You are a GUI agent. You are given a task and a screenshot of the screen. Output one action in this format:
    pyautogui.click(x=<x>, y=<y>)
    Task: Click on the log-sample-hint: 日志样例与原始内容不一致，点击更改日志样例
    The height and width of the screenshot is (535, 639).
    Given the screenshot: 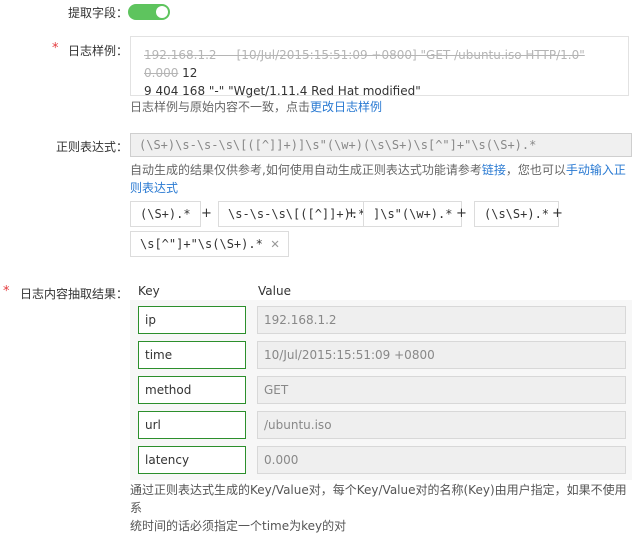 What is the action you would take?
    pyautogui.click(x=256, y=107)
    